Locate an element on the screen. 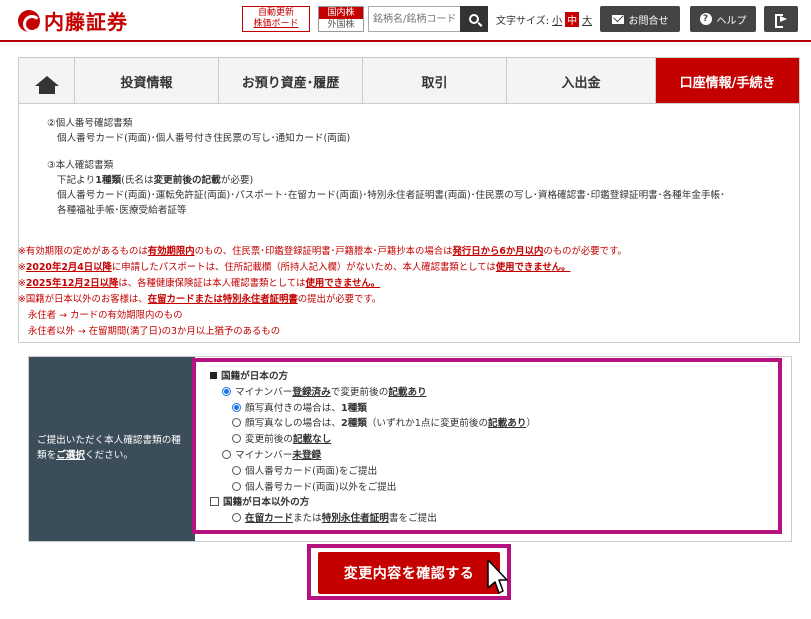 This screenshot has height=619, width=811. option-mynumber-unregistered: マイナンバー未登録 is located at coordinates (373, 456).